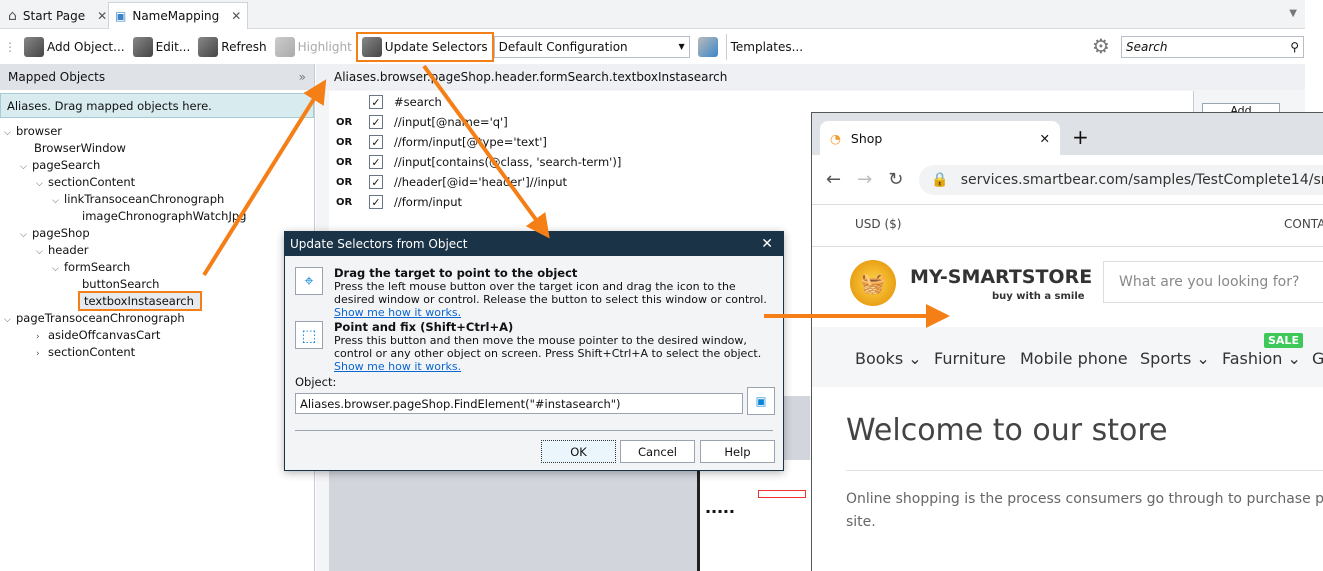 This screenshot has height=571, width=1323. What do you see at coordinates (57, 77) in the screenshot?
I see `panel-title: Mapped Objects` at bounding box center [57, 77].